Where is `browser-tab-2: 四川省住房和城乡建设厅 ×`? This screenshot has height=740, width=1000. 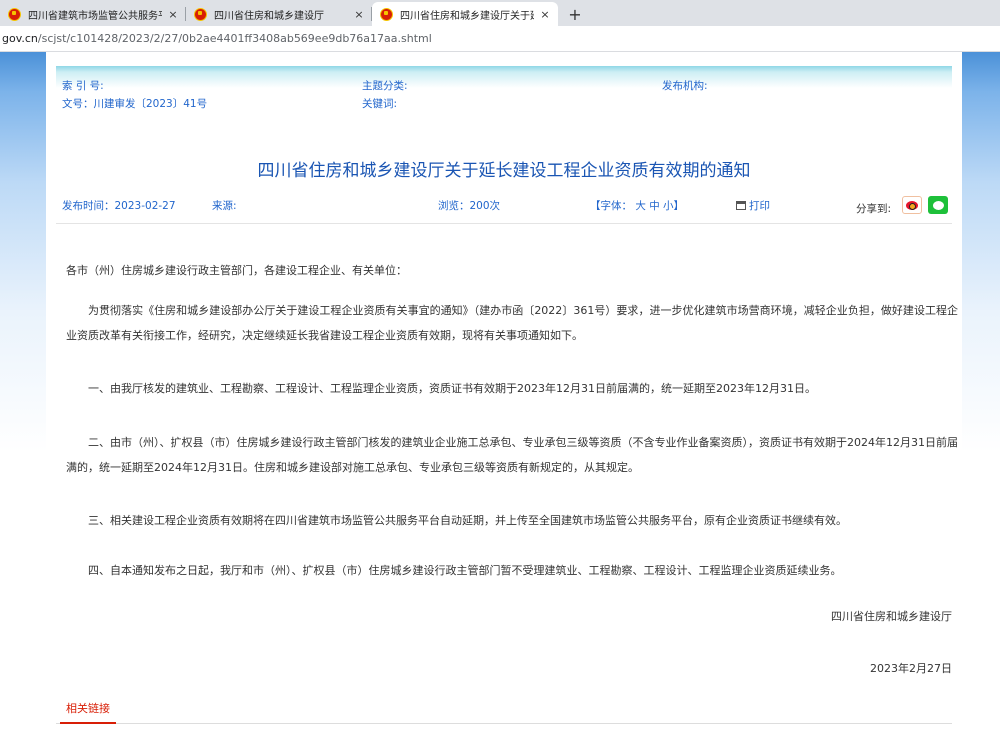
browser-tab-2: 四川省住房和城乡建设厅 × is located at coordinates (279, 14).